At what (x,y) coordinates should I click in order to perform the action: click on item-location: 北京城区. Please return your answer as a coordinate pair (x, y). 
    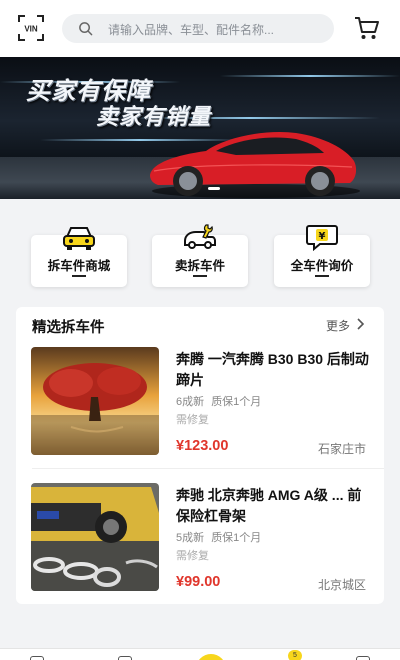
    Looking at the image, I should click on (341, 585).